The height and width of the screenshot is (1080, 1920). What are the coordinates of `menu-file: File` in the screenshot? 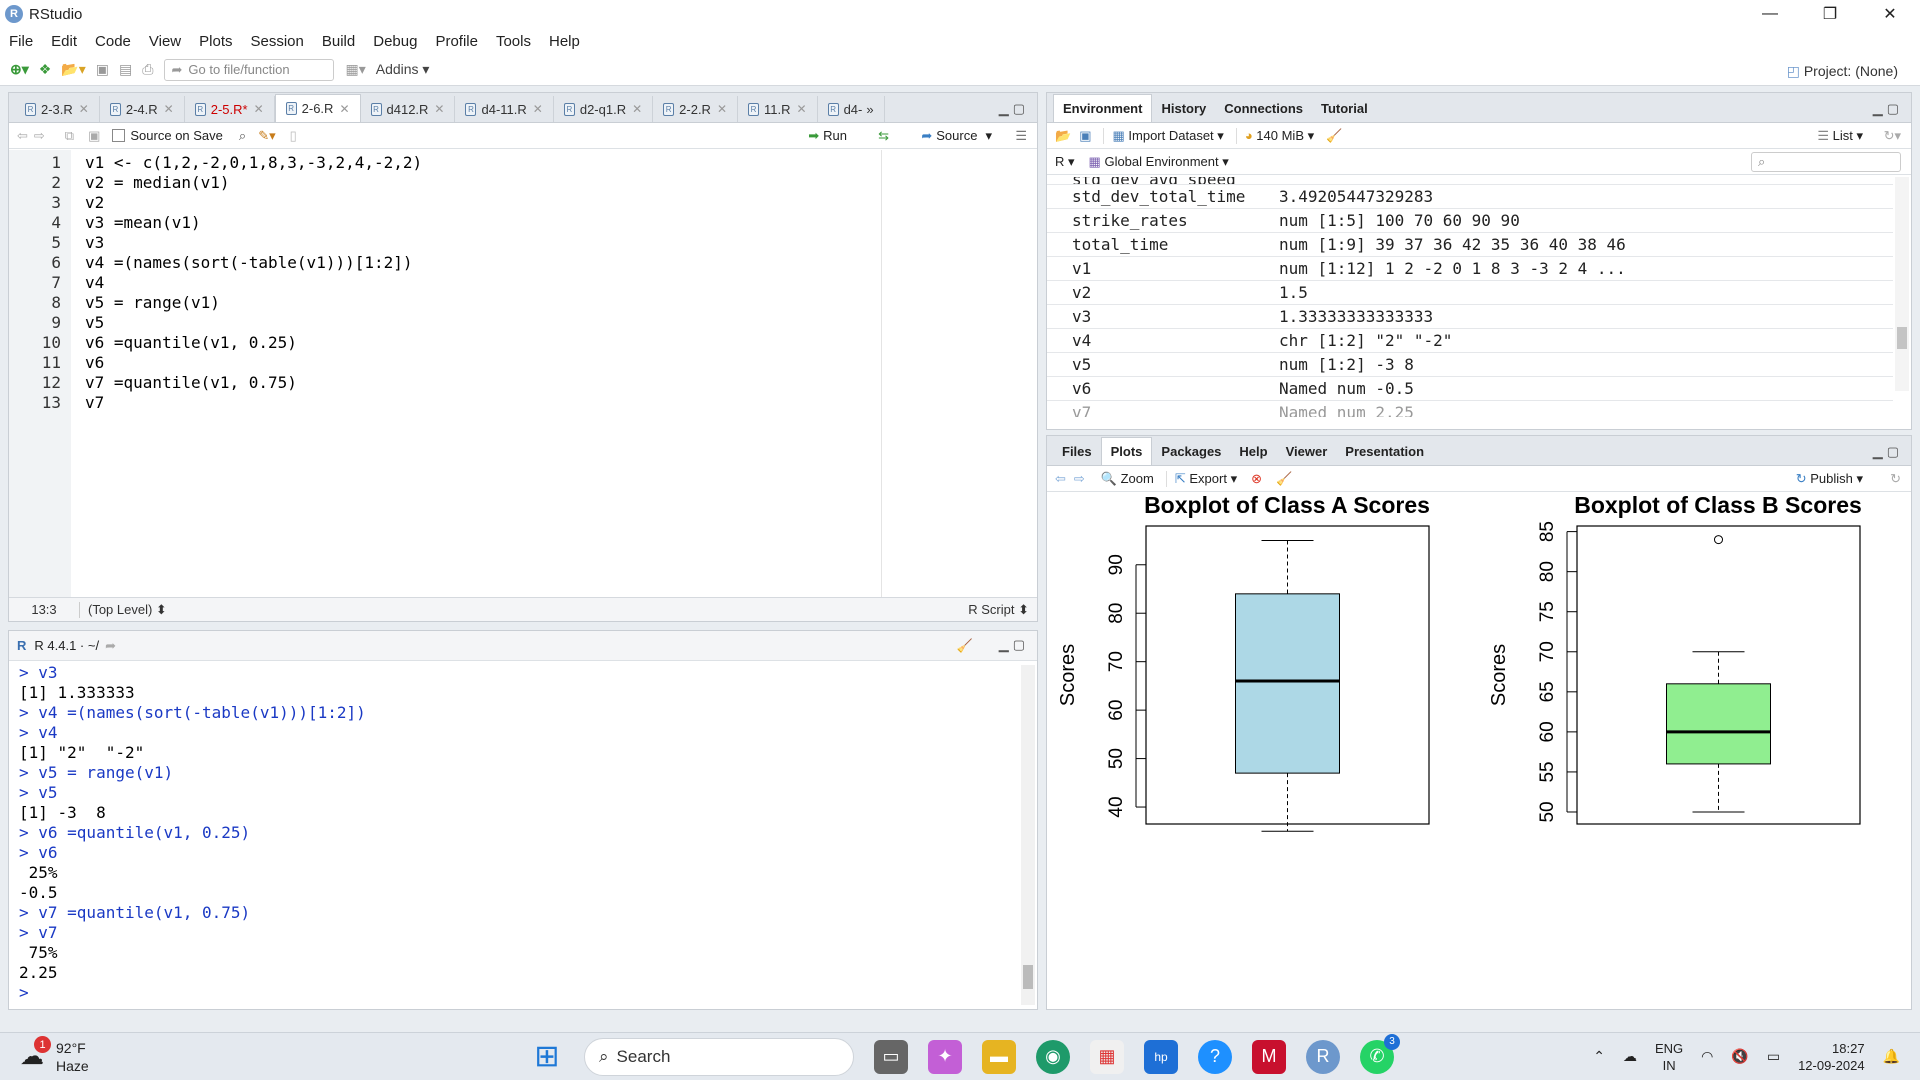 It's located at (21, 41).